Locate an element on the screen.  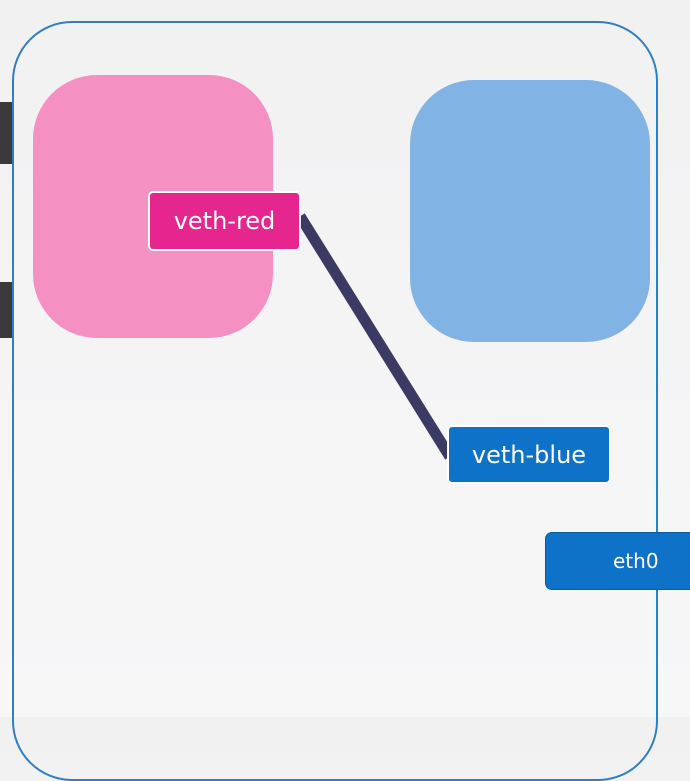
veth-blue-label: veth-blue is located at coordinates (529, 454).